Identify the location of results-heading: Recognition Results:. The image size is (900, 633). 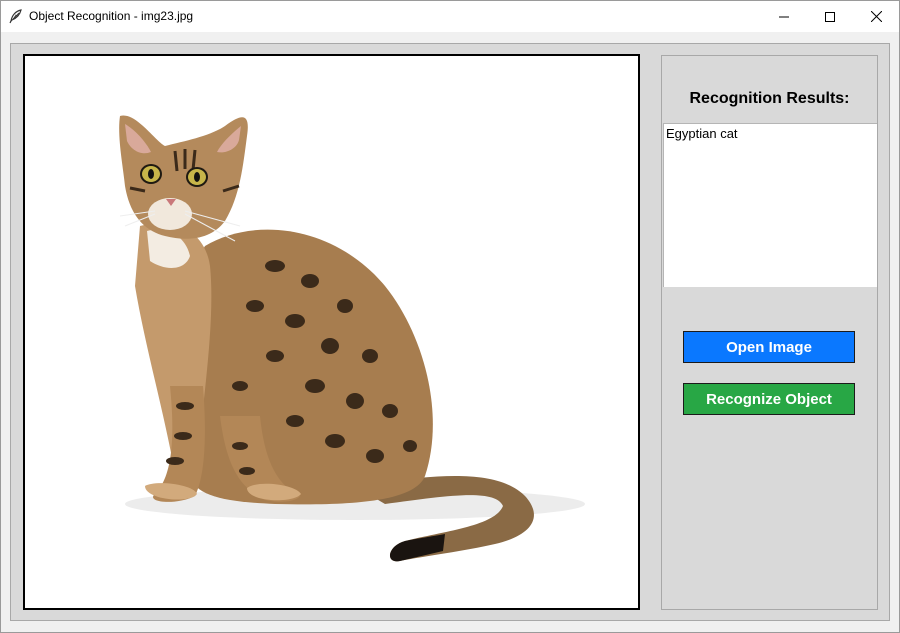
(769, 98).